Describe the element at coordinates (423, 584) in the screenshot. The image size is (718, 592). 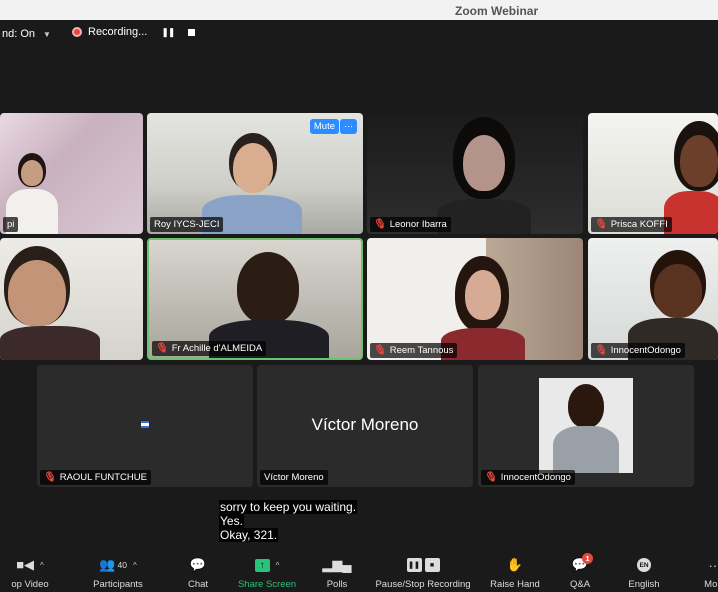
I see `recording-control-label: Pause/Stop Recording` at that location.